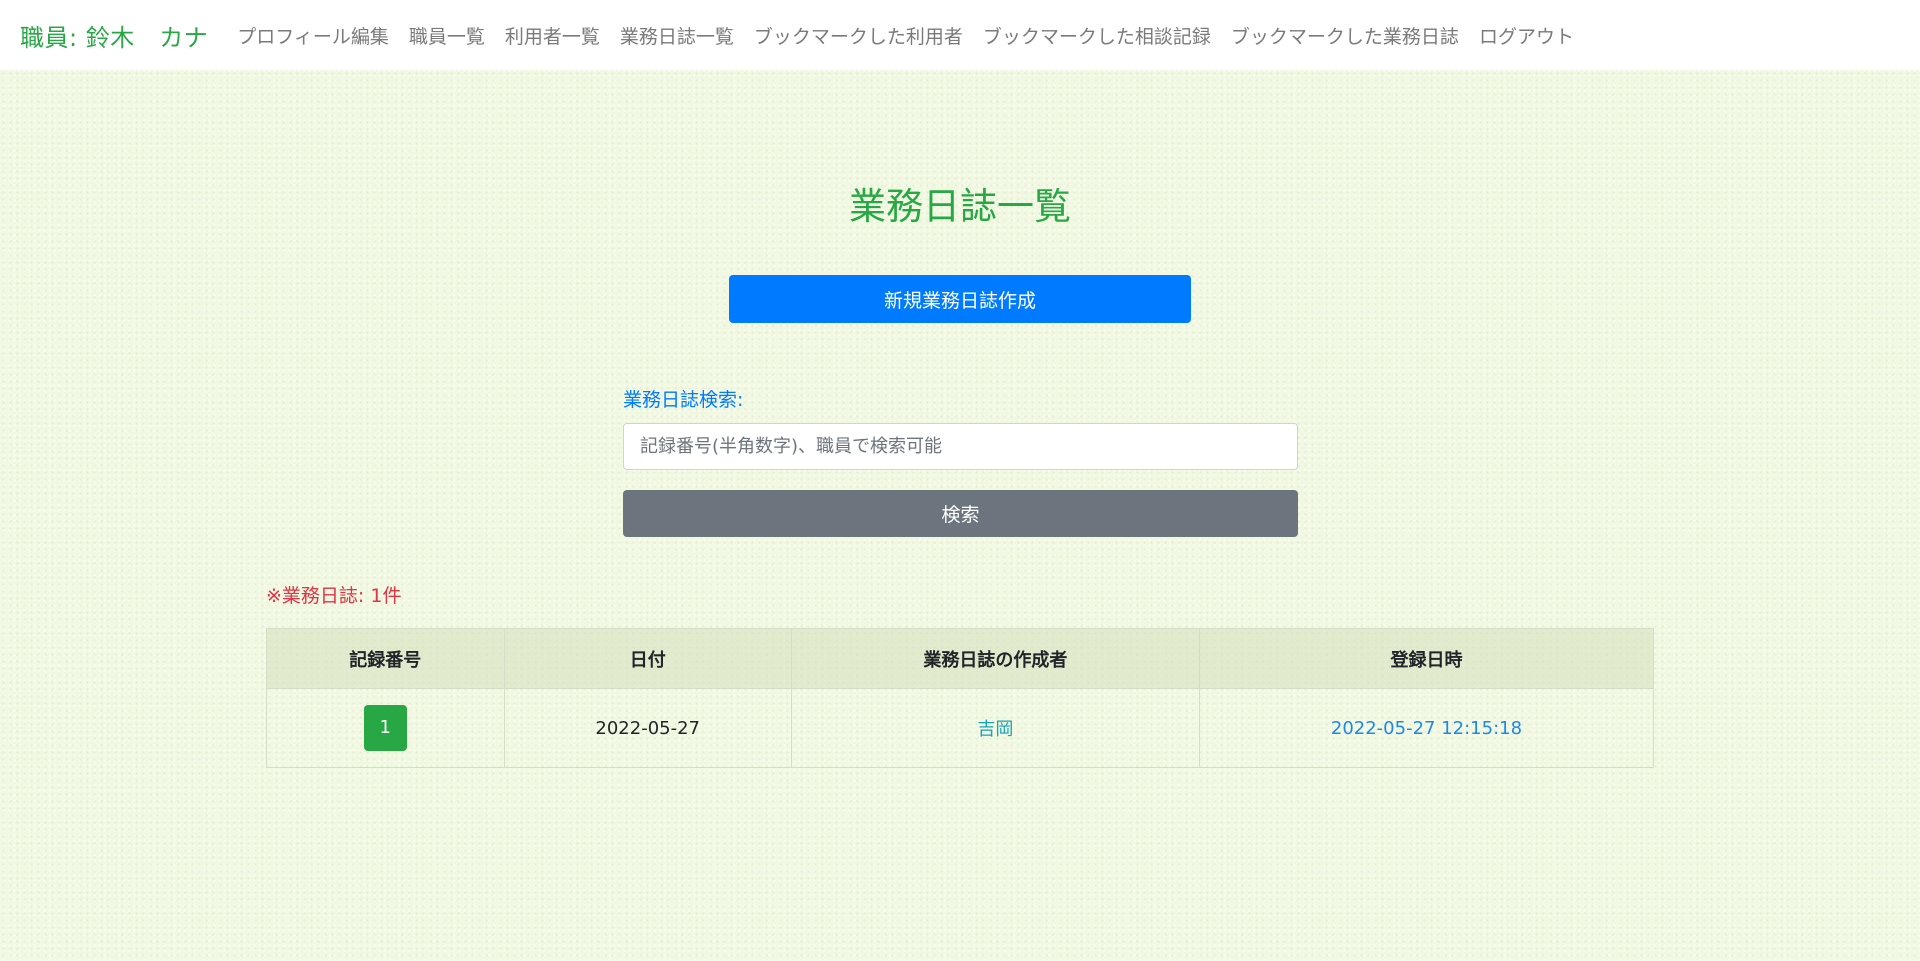  Describe the element at coordinates (1526, 35) in the screenshot. I see `nav-link-logout: ログアウト` at that location.